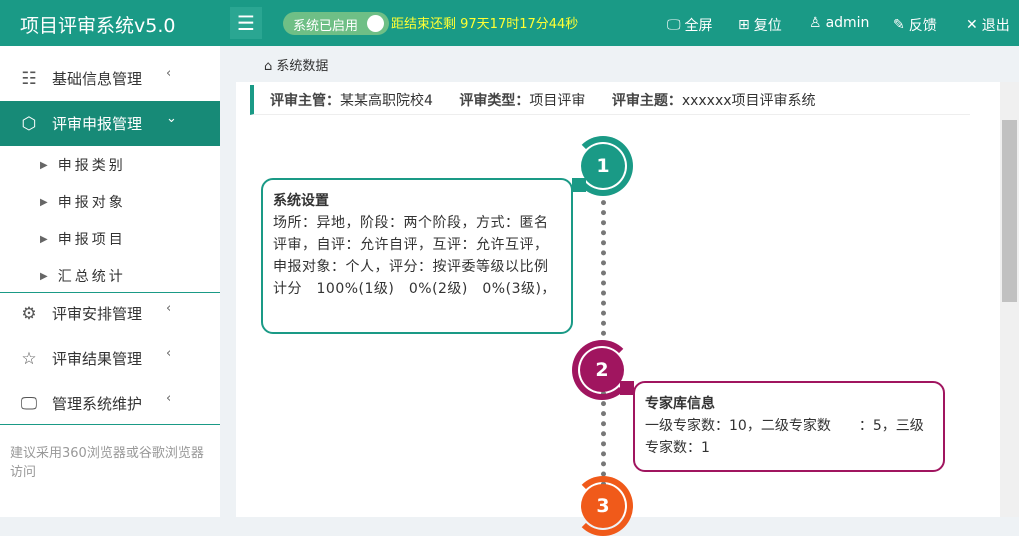 This screenshot has width=1019, height=536. Describe the element at coordinates (485, 24) in the screenshot. I see `countdown-text: 距结束还剩 97天17时17分44秒` at that location.